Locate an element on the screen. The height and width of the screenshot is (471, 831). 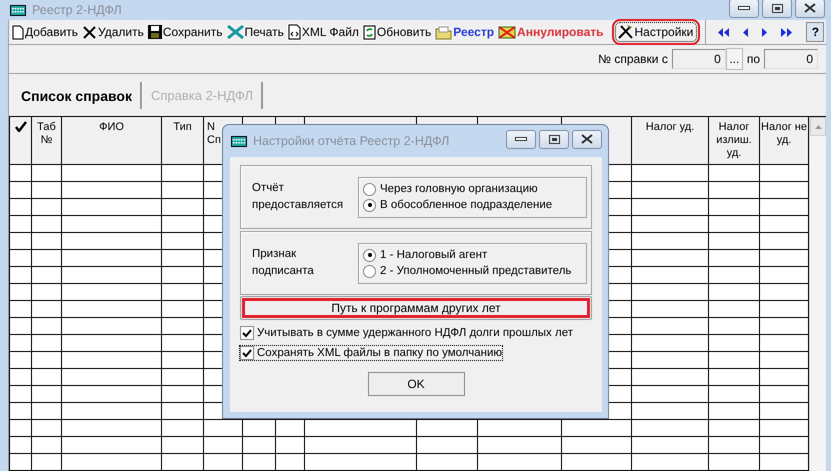
group-label: Отчёт предоставляется is located at coordinates (298, 197).